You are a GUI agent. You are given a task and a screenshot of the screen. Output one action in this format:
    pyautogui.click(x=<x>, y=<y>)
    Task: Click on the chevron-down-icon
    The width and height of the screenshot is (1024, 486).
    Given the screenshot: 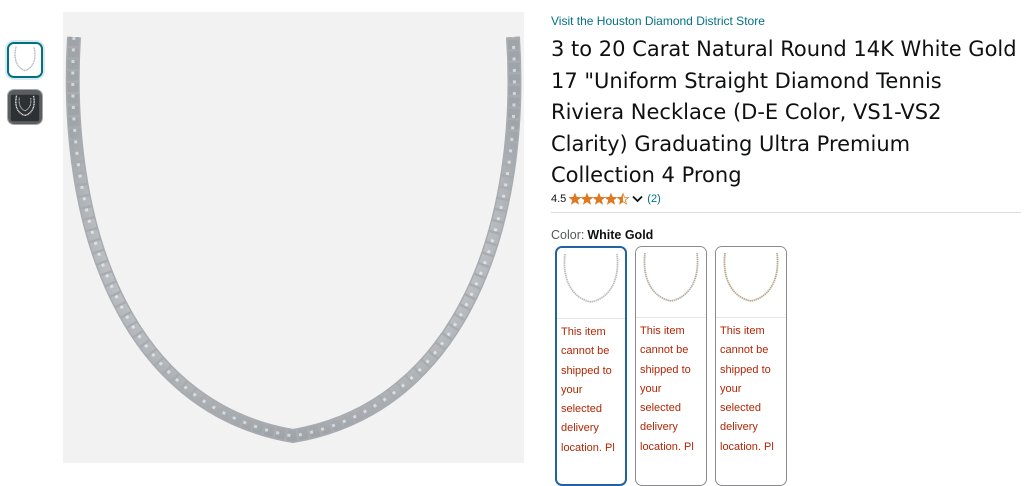 What is the action you would take?
    pyautogui.click(x=637, y=199)
    